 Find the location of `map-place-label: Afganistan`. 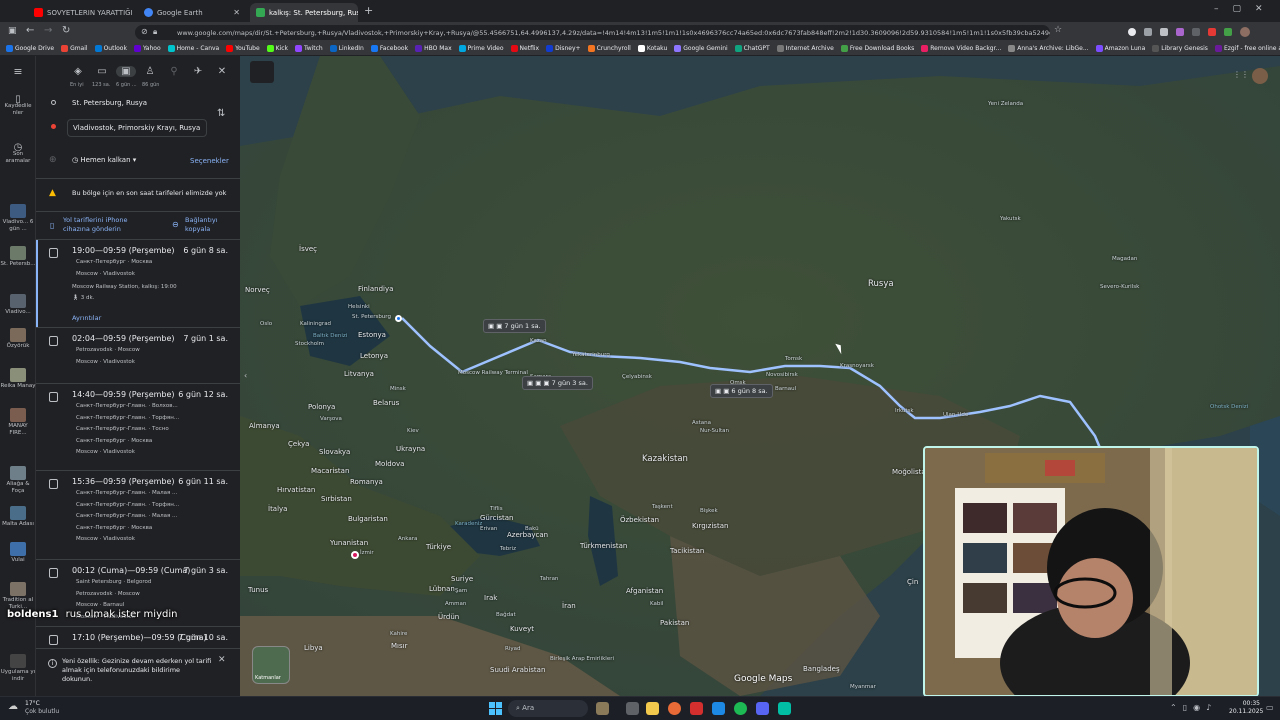

map-place-label: Afganistan is located at coordinates (644, 591).